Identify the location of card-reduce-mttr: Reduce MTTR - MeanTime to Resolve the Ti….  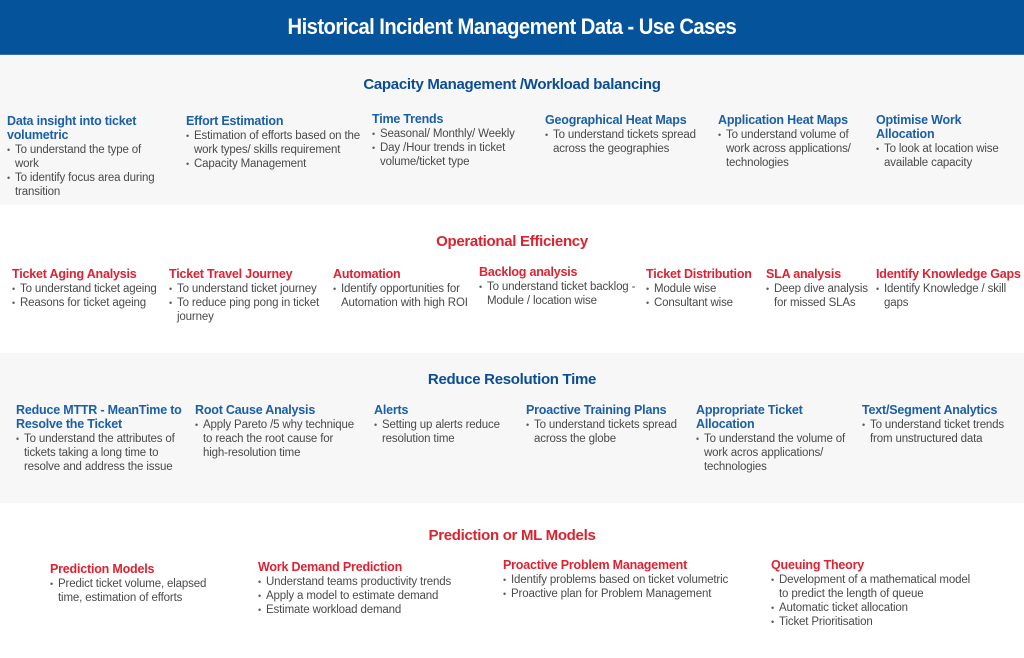
(100, 438).